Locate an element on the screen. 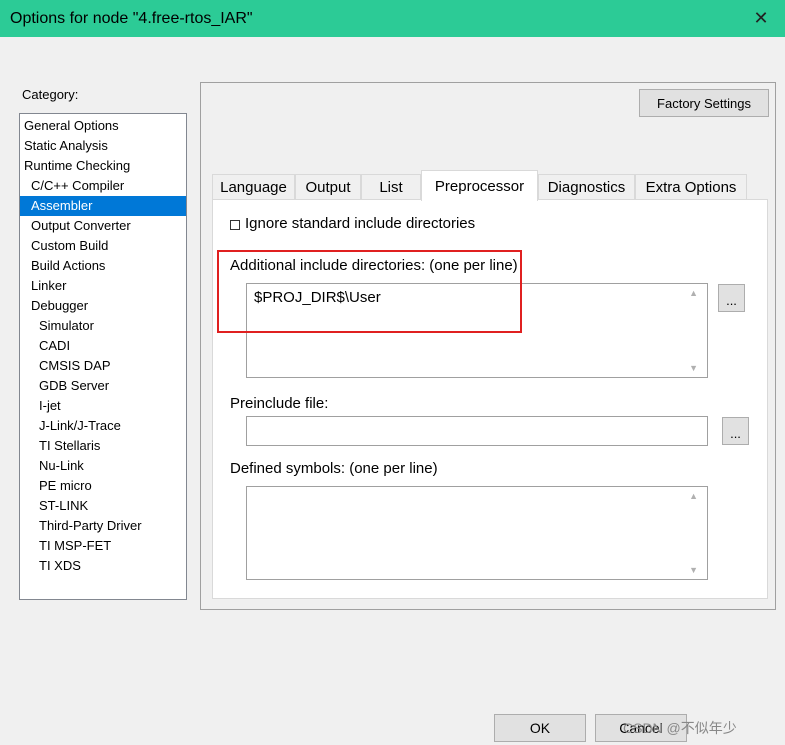  include-dirs-value: $PROJ_DIR$\User is located at coordinates (317, 297).